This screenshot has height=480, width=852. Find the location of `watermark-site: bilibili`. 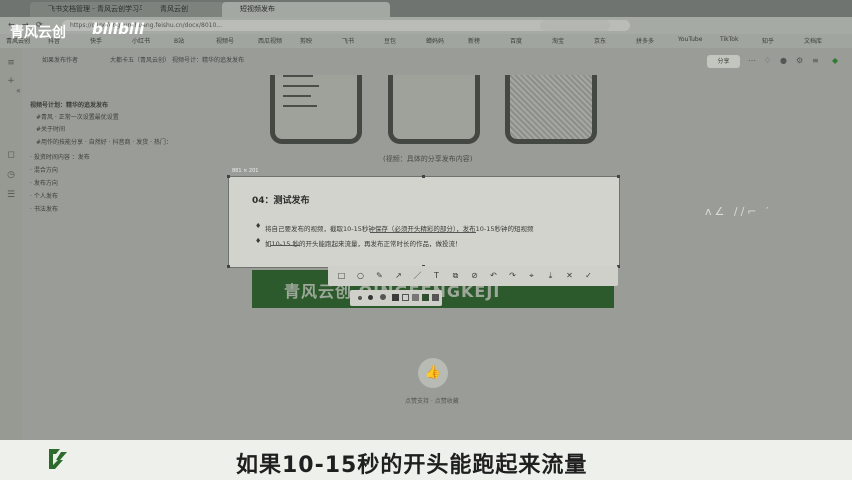

watermark-site: bilibili is located at coordinates (118, 29).